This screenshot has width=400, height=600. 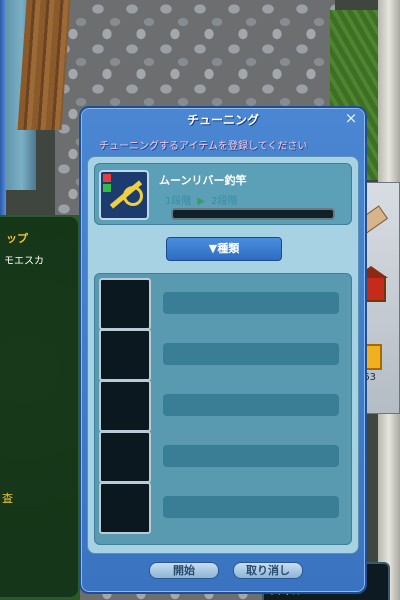 I want to click on registered-item-row: ムーンリバー釣竿 1段階 ▶ 2段階, so click(x=223, y=194).